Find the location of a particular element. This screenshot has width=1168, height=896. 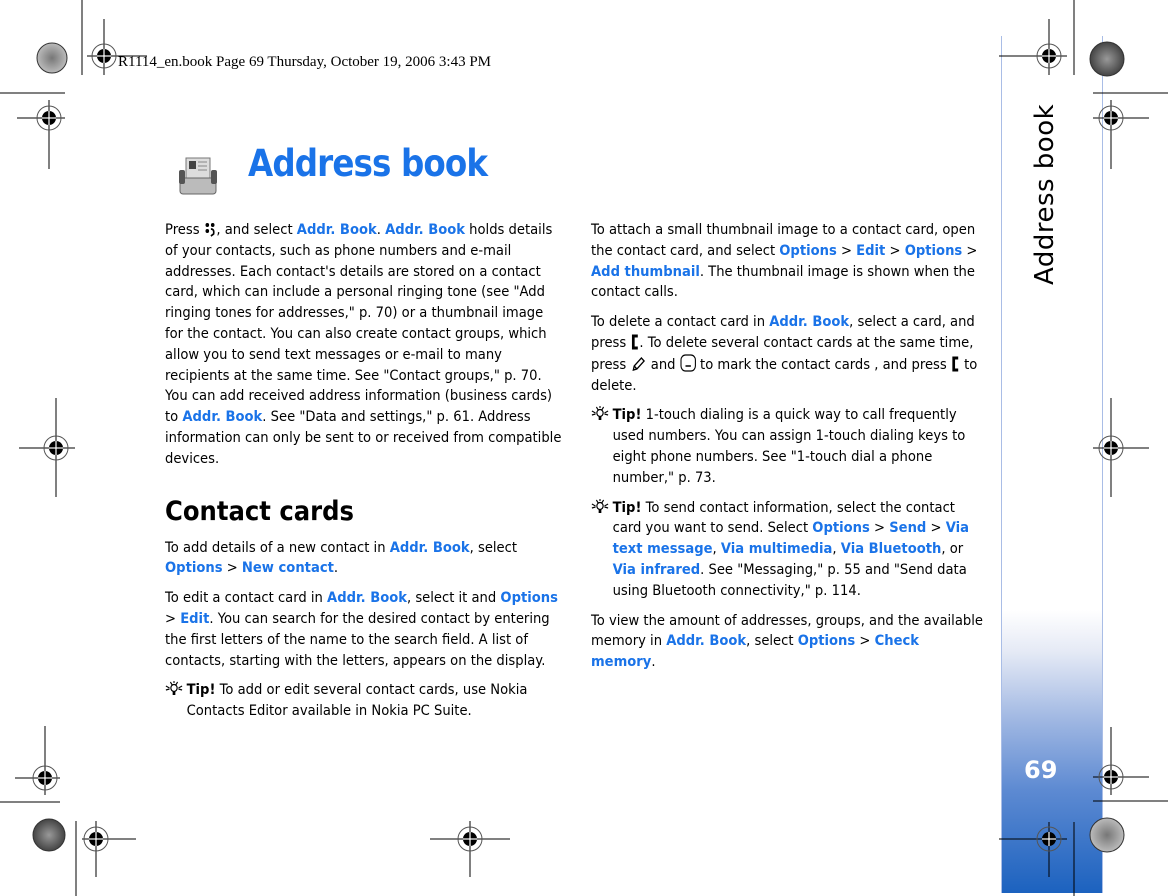

text: to mark the contact cards , and press is located at coordinates (823, 364).